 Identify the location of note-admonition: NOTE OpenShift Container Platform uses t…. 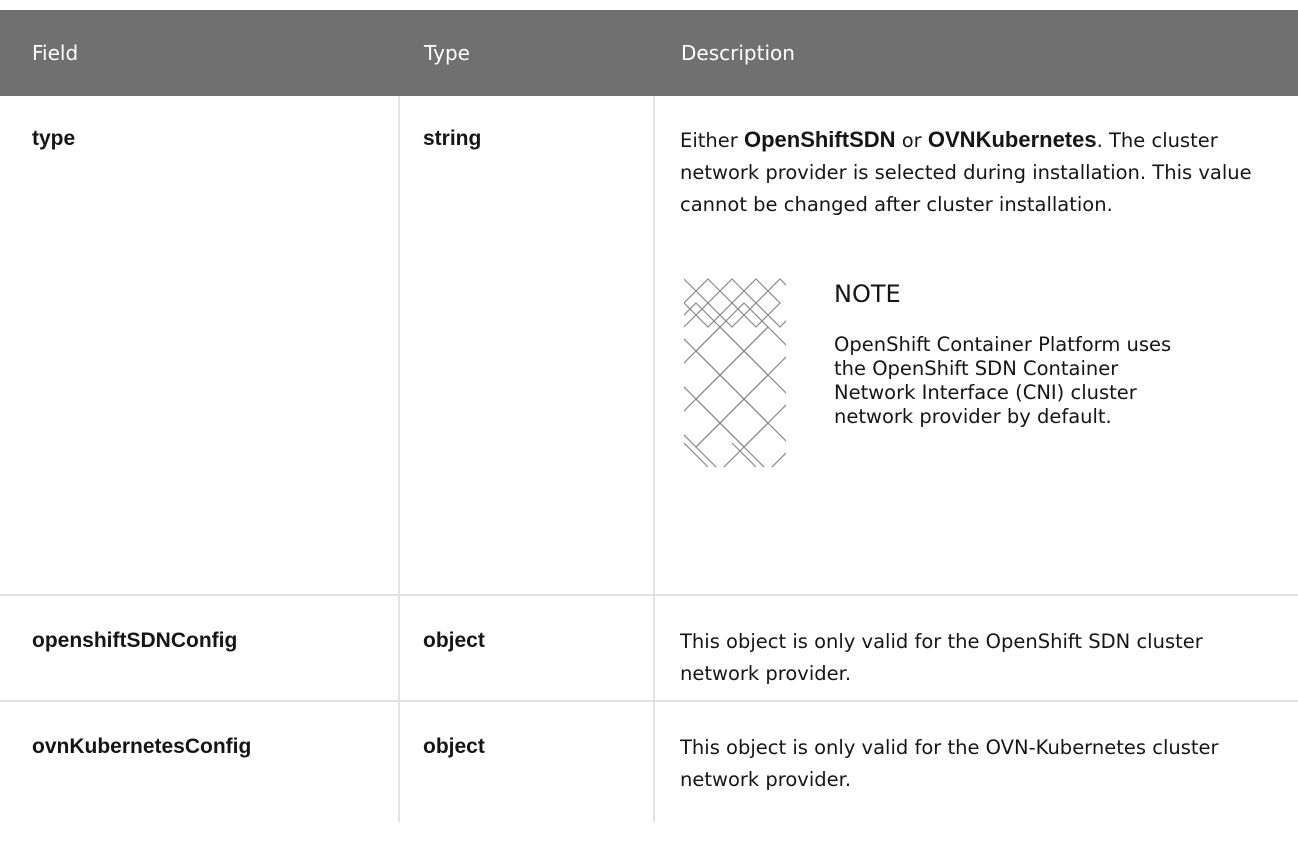
(981, 370).